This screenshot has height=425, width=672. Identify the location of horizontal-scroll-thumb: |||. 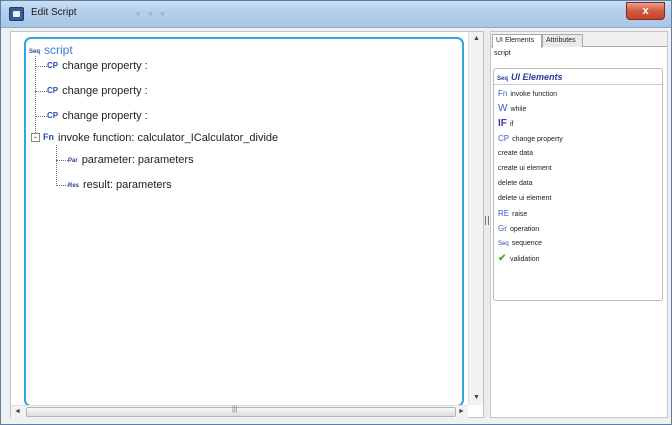
(241, 411).